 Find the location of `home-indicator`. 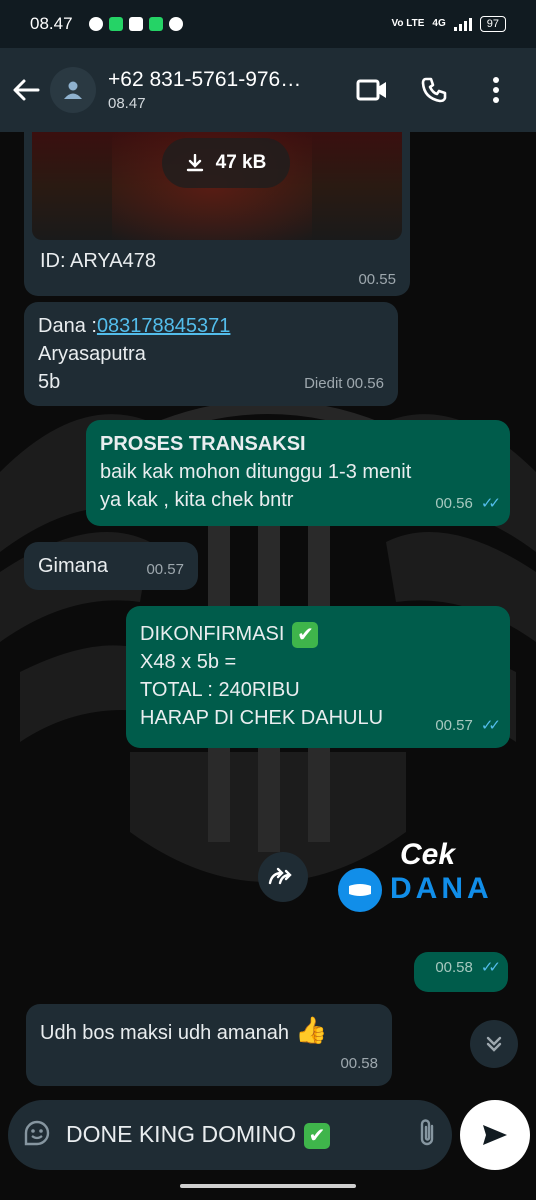

home-indicator is located at coordinates (268, 1186).